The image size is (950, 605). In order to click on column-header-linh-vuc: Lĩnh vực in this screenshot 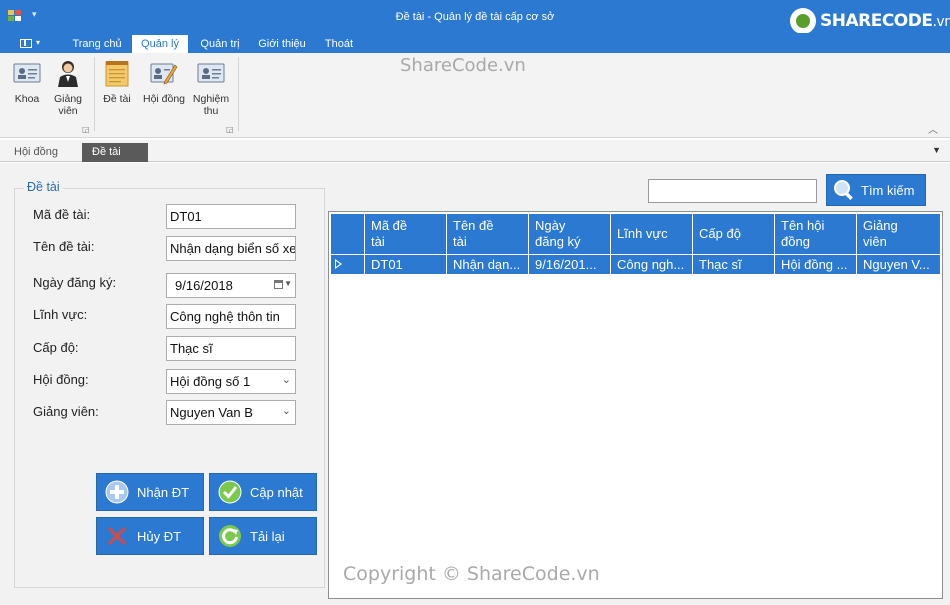, I will do `click(652, 234)`.